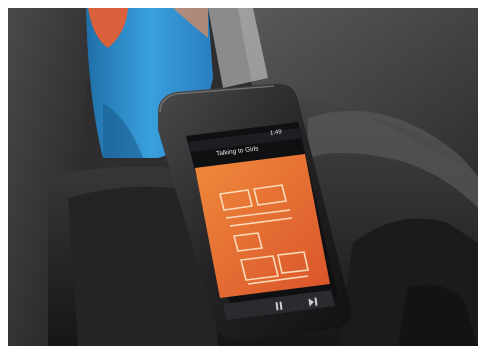 The width and height of the screenshot is (488, 353). I want to click on next-icon, so click(312, 301).